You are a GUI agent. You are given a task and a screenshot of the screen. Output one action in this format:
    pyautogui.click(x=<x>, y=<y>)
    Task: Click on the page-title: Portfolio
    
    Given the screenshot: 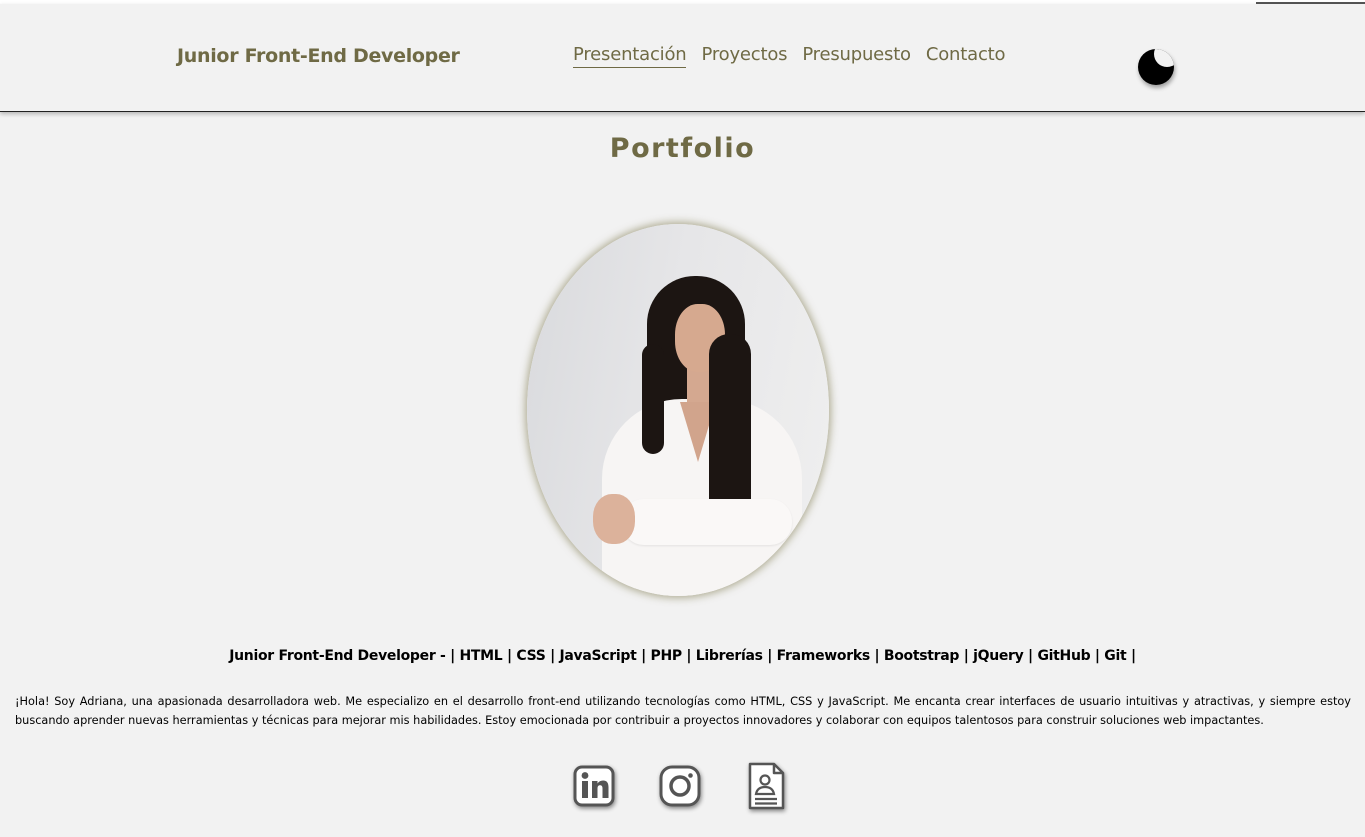 What is the action you would take?
    pyautogui.click(x=682, y=148)
    